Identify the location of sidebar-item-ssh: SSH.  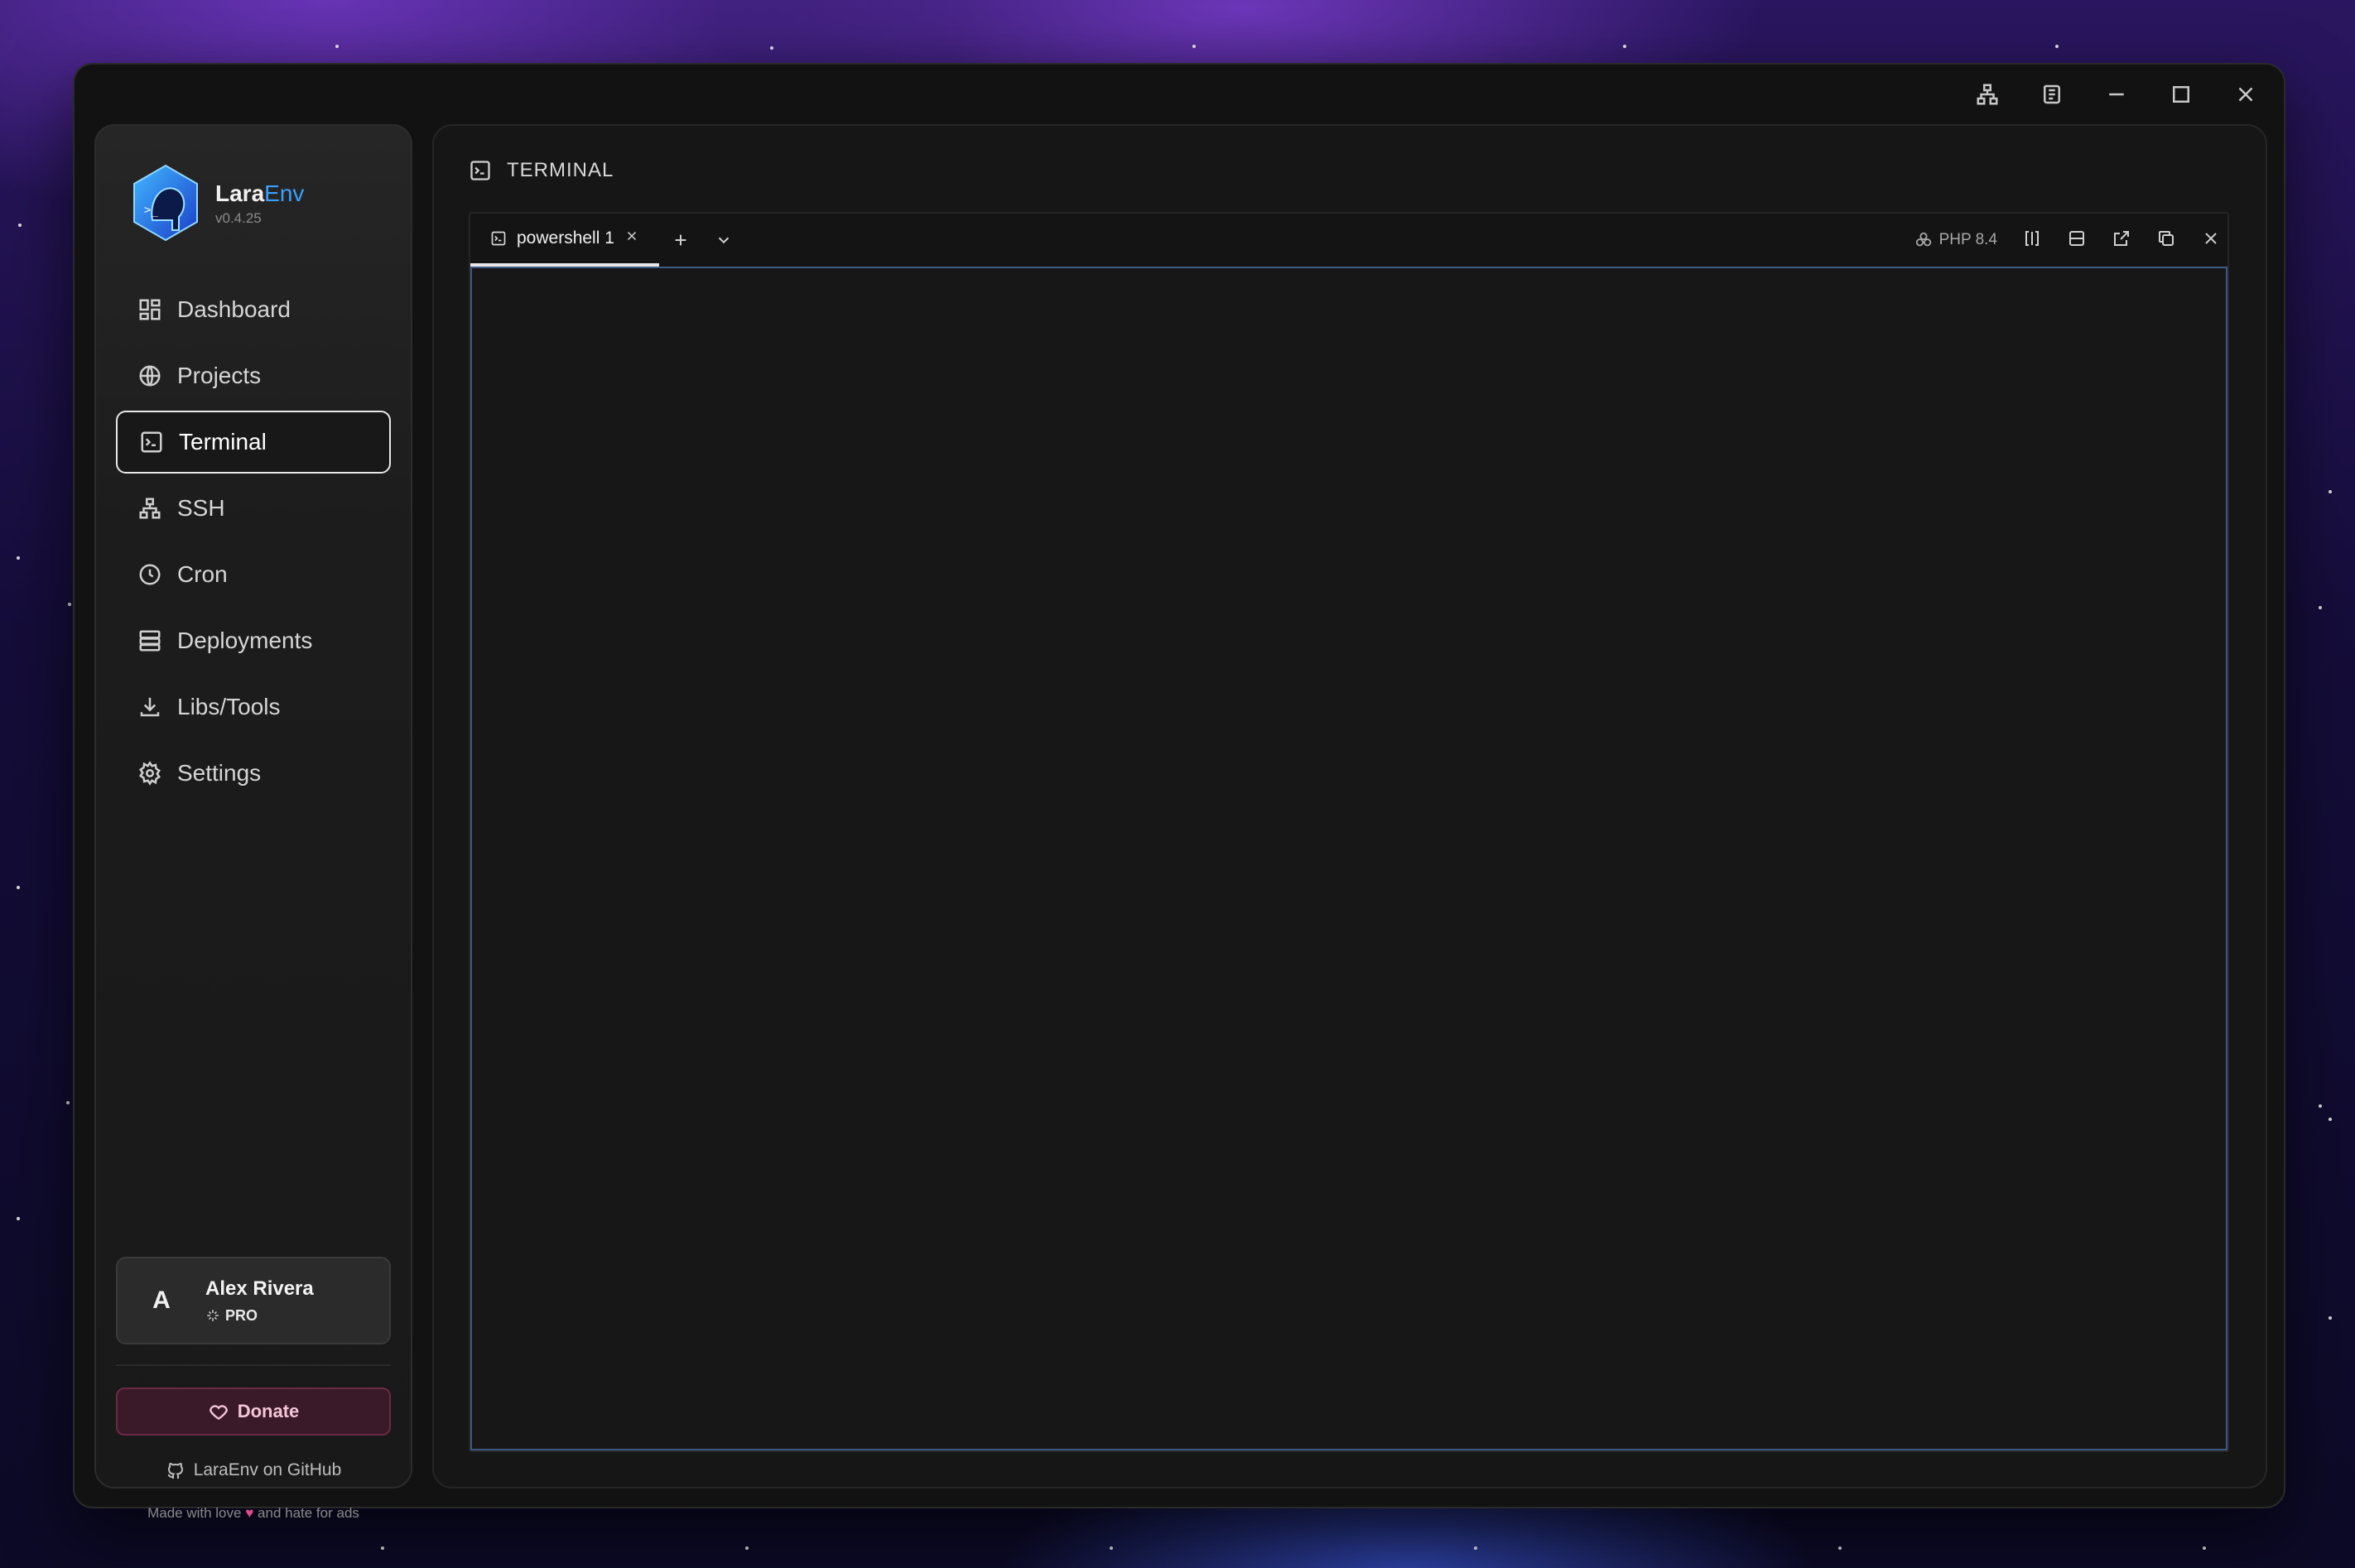
(253, 508).